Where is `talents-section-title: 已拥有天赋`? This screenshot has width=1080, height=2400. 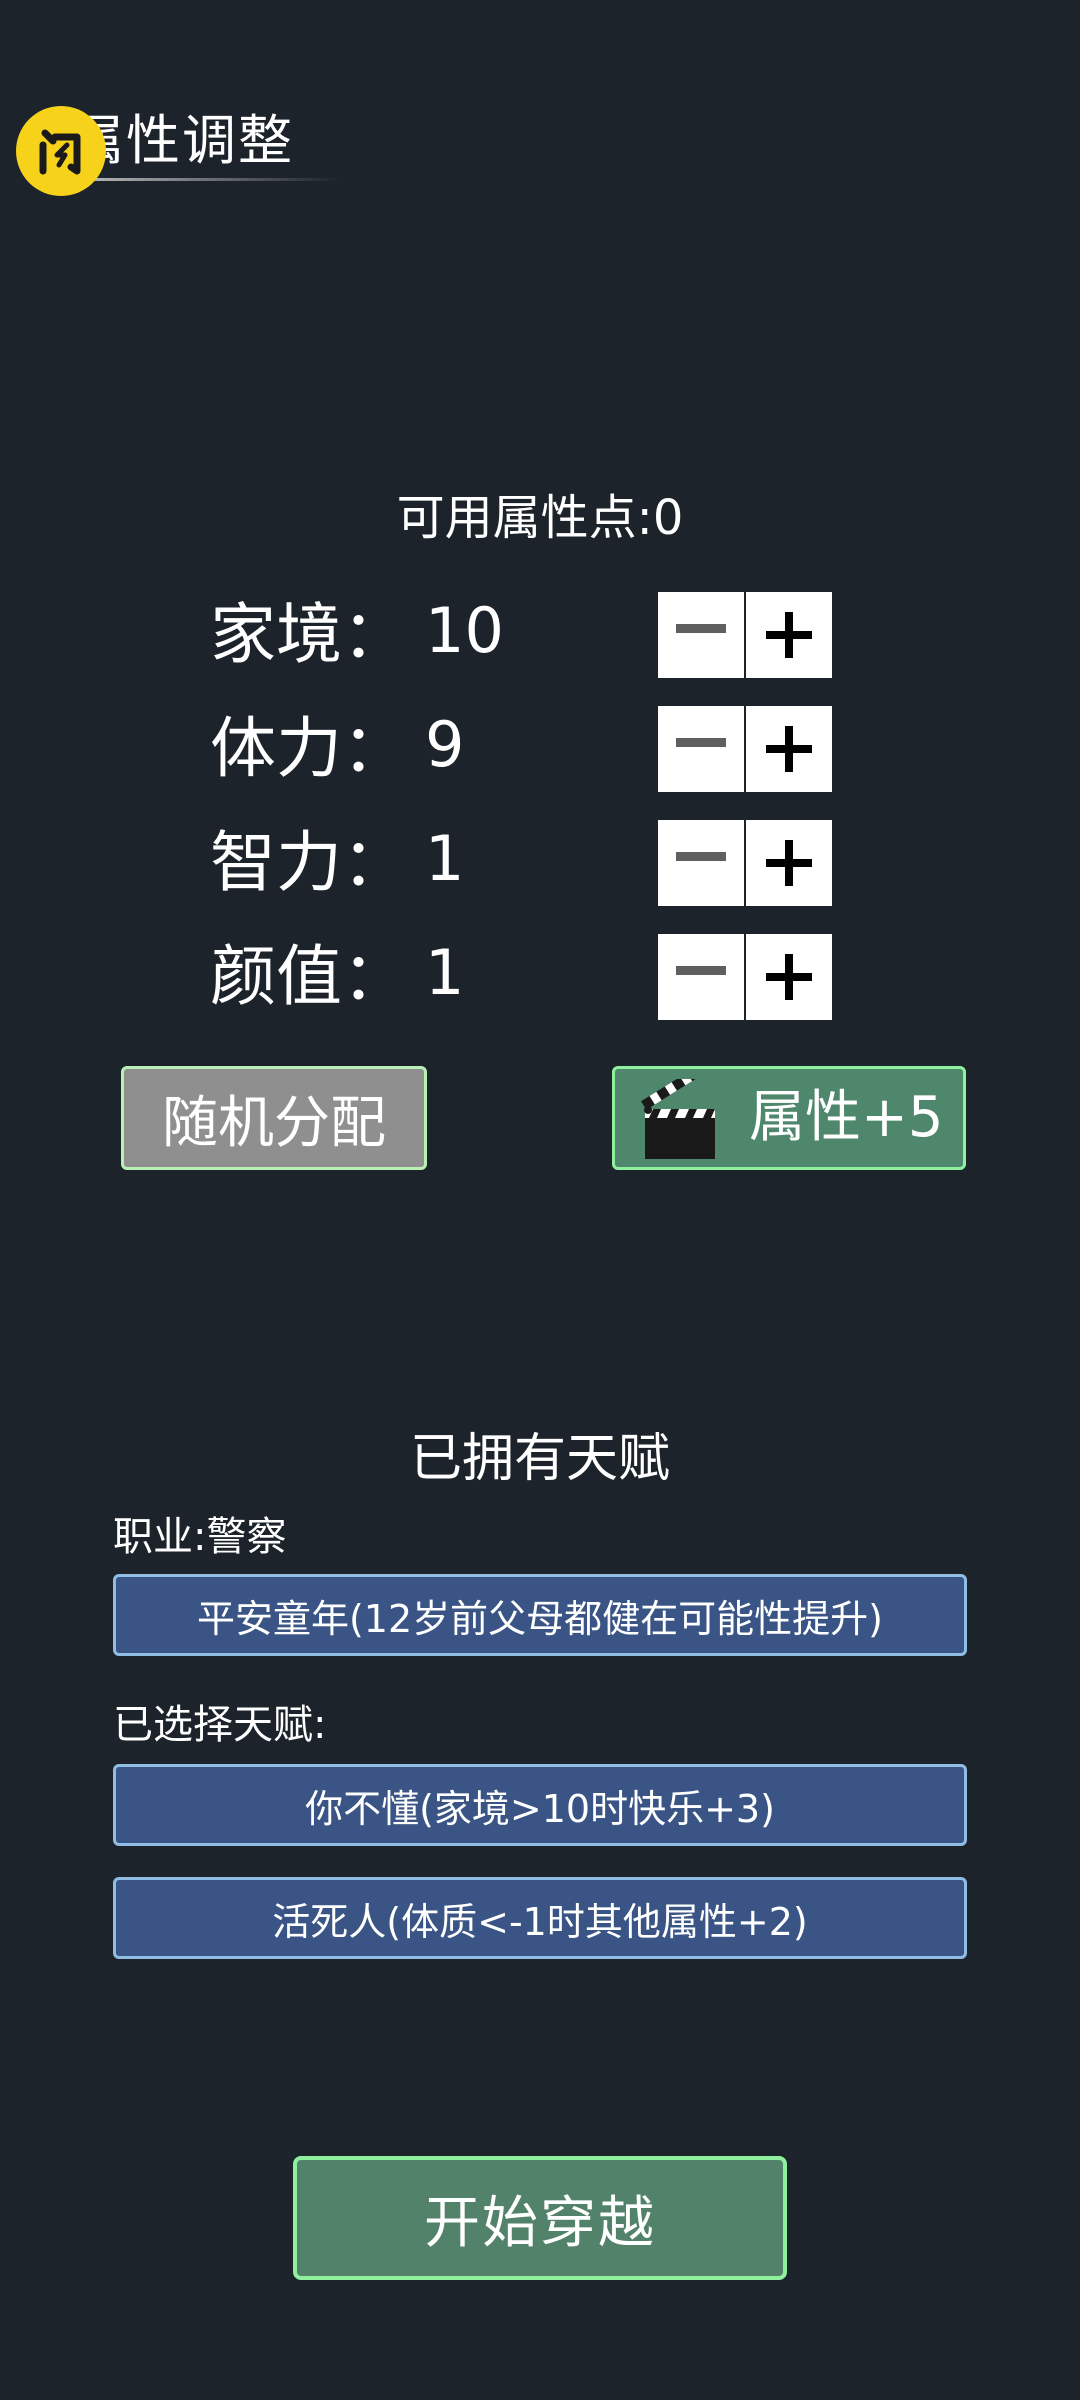 talents-section-title: 已拥有天赋 is located at coordinates (539, 1459).